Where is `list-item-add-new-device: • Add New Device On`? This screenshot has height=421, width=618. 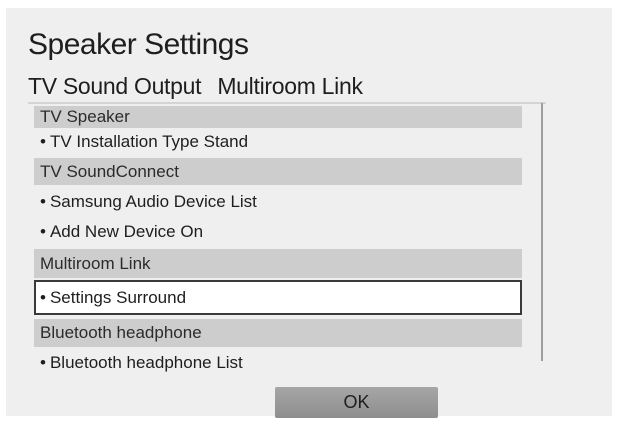 list-item-add-new-device: • Add New Device On is located at coordinates (278, 232).